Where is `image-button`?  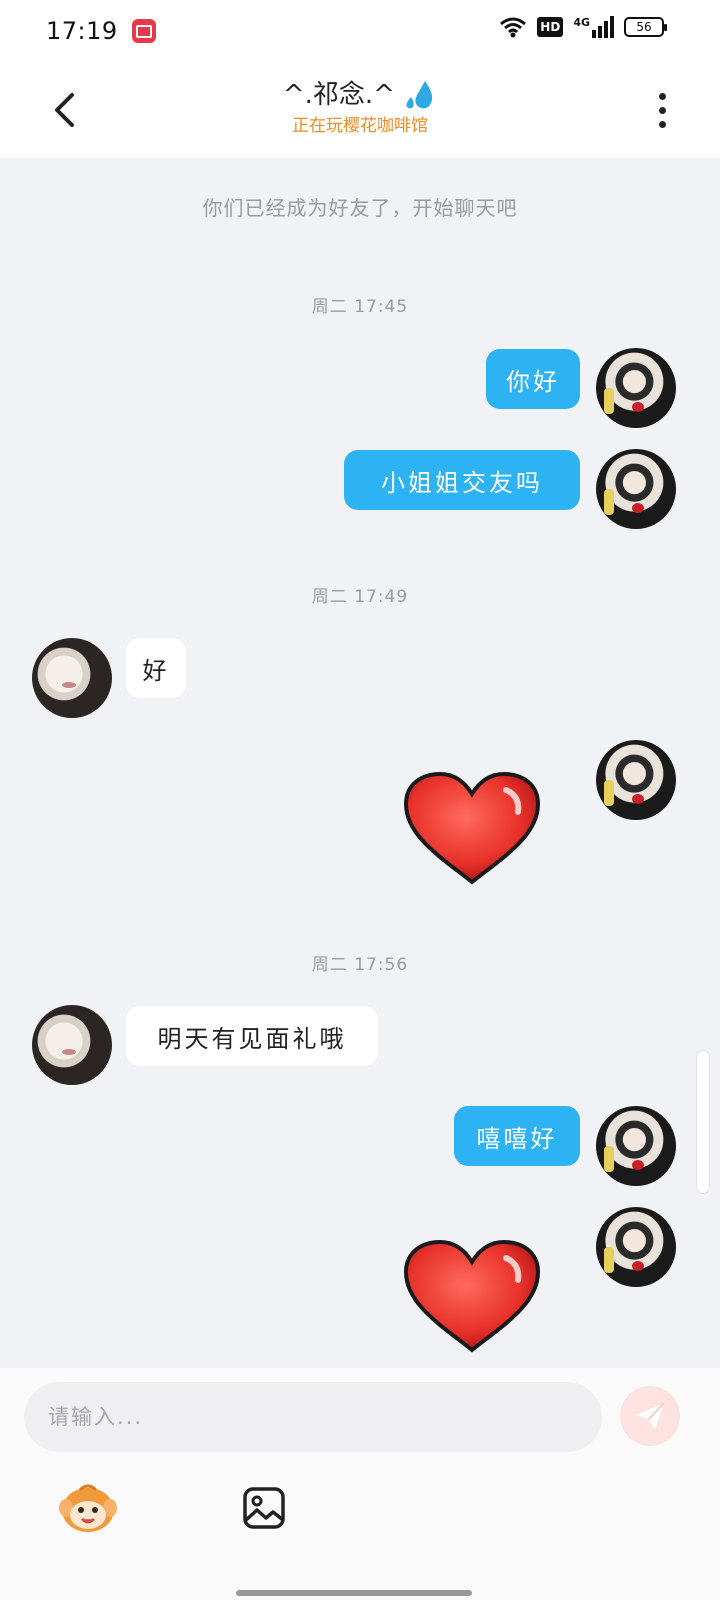 image-button is located at coordinates (264, 1508).